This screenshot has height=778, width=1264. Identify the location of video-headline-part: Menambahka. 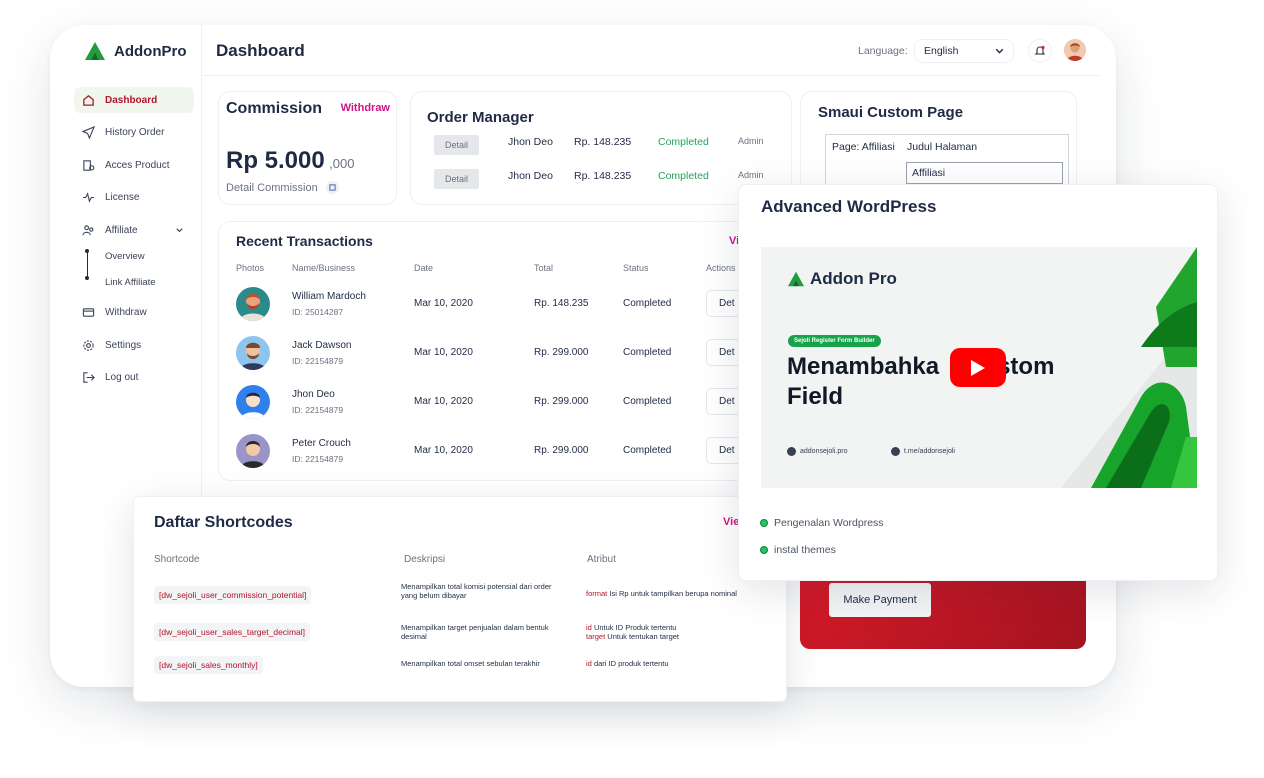
(863, 366).